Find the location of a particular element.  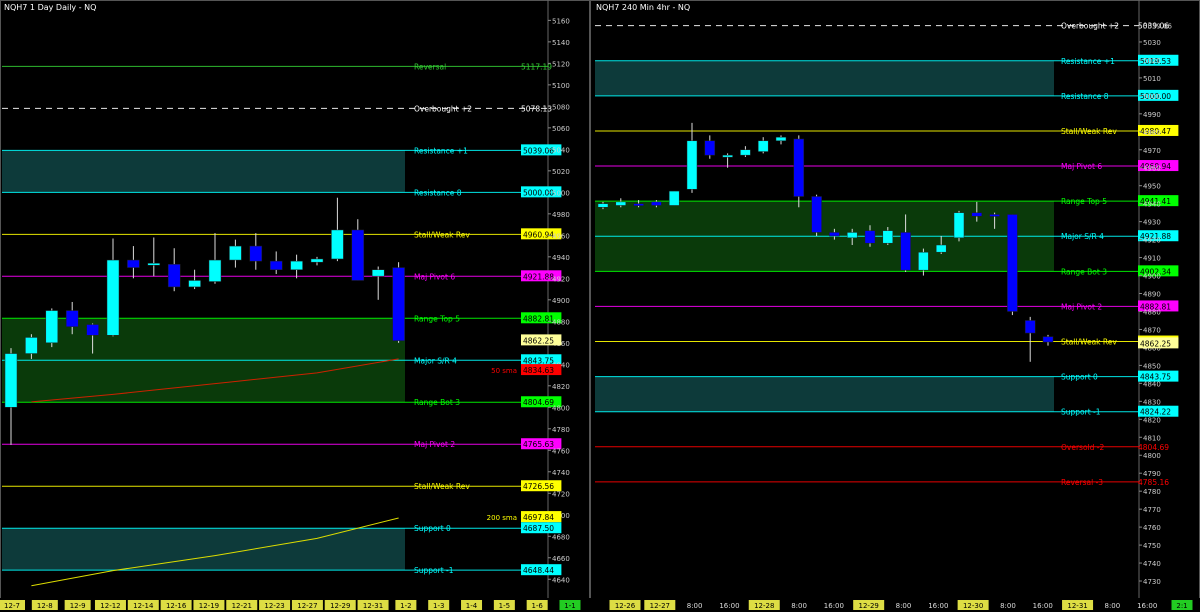

y-tick-label: 4790 is located at coordinates (1152, 474).